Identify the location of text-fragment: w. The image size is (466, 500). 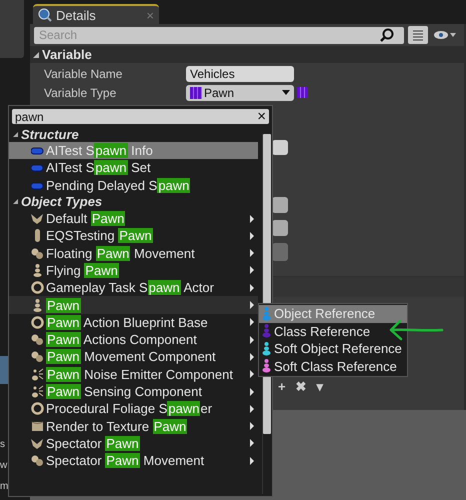
(4, 465).